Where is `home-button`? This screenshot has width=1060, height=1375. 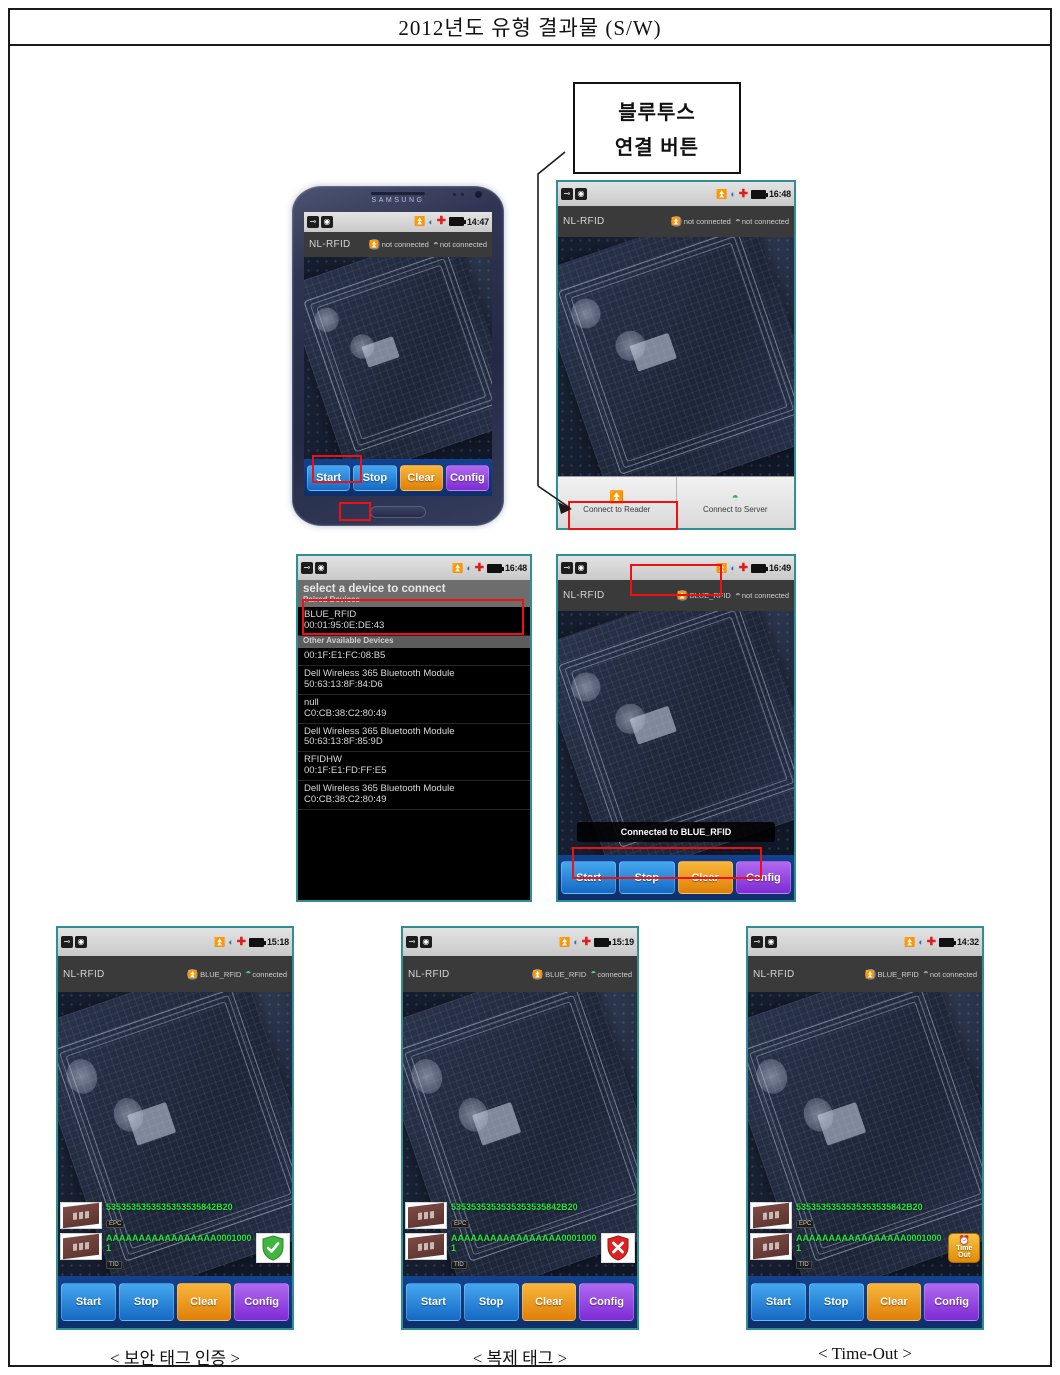 home-button is located at coordinates (398, 512).